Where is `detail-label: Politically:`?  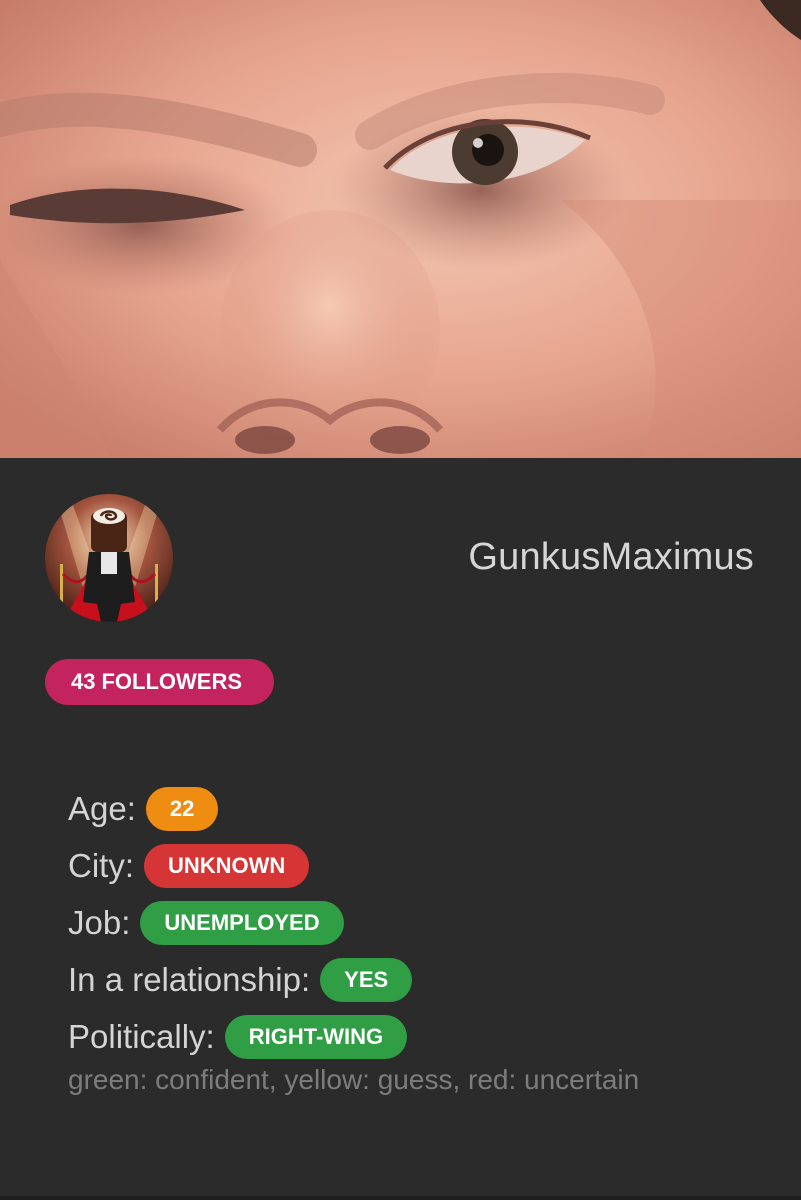
detail-label: Politically: is located at coordinates (141, 1036).